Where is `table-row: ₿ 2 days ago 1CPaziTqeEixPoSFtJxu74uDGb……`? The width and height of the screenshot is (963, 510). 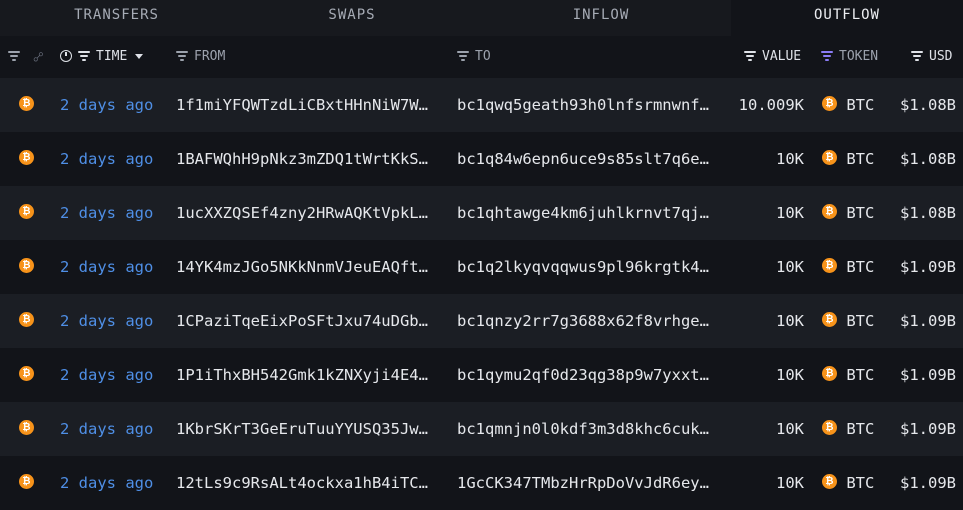
table-row: ₿ 2 days ago 1CPaziTqeEixPoSFtJxu74uDGb…… is located at coordinates (481, 321).